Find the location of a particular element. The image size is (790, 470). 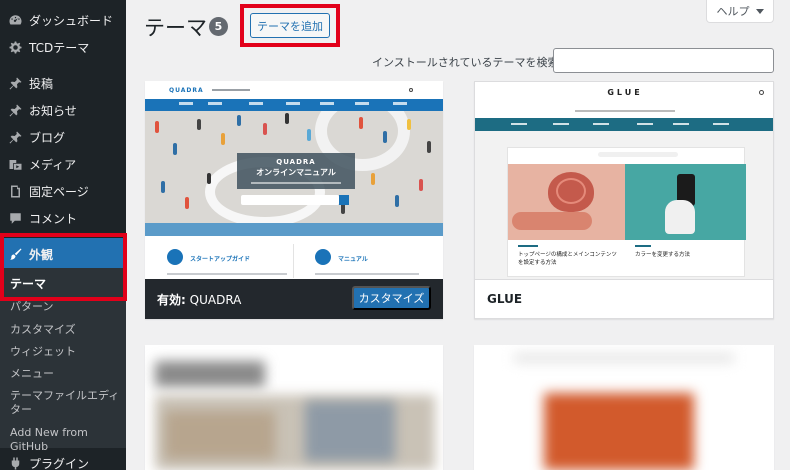

sidebar-item-tcd-theme: TCDテーマ is located at coordinates (63, 47).